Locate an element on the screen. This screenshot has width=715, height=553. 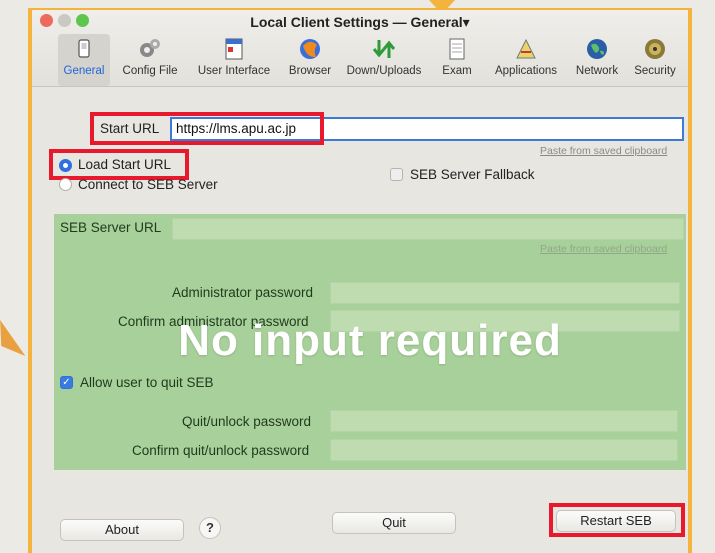
seb-server-fallback-label: SEB Server Fallback is located at coordinates (472, 174).